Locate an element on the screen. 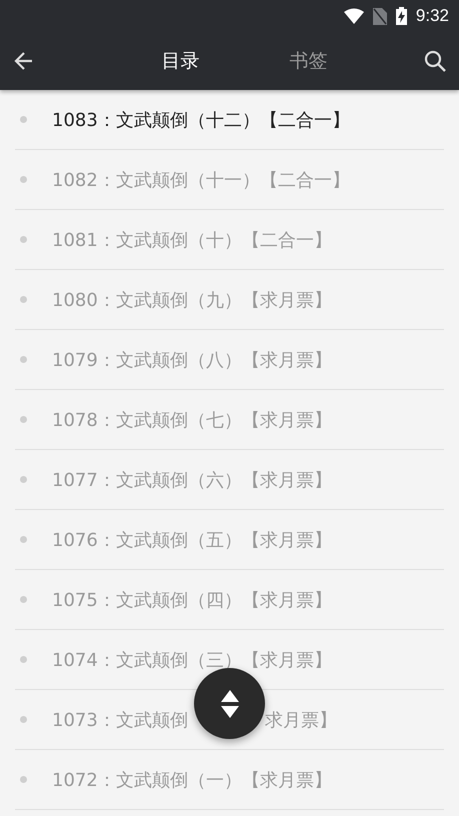  chapter-title: 1075：文武颠倒（四）【求月票】 is located at coordinates (192, 600).